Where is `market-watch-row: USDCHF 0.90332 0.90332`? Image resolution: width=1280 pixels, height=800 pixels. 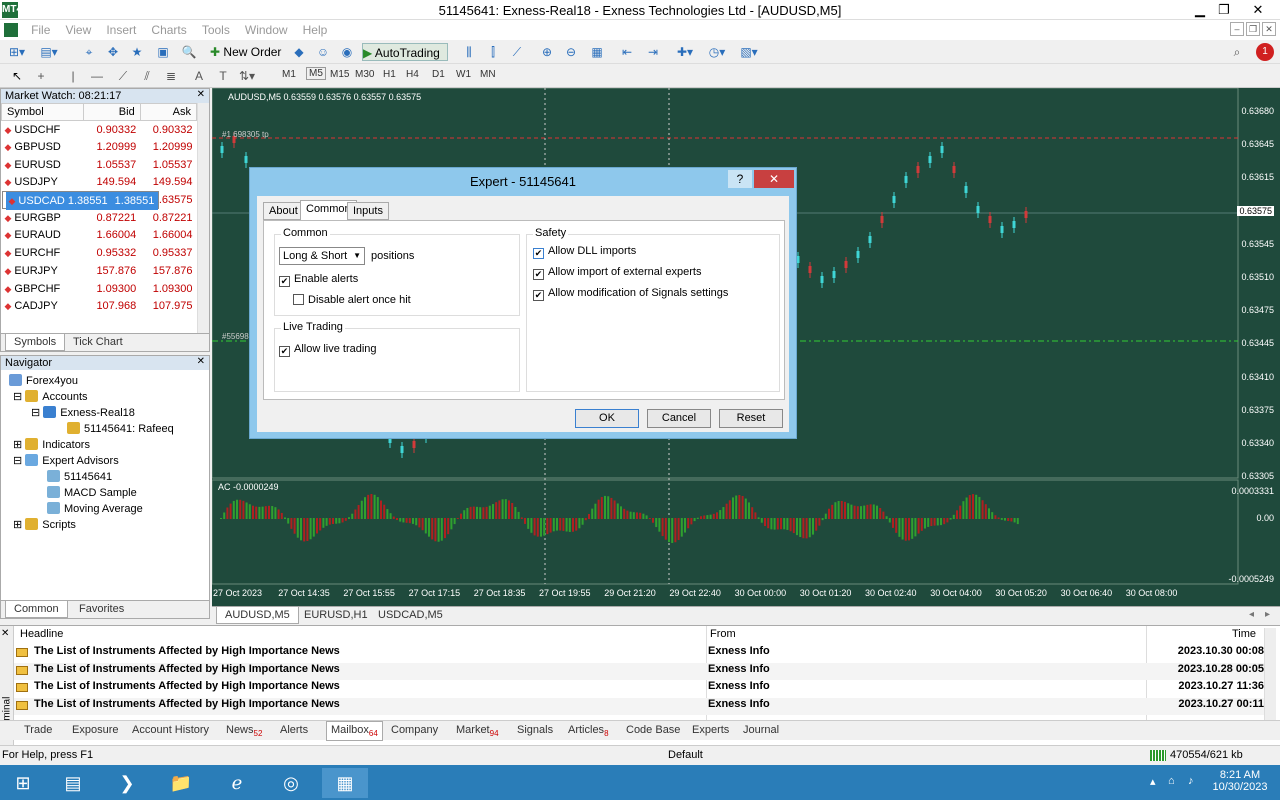 market-watch-row: USDCHF 0.90332 0.90332 is located at coordinates (99, 130).